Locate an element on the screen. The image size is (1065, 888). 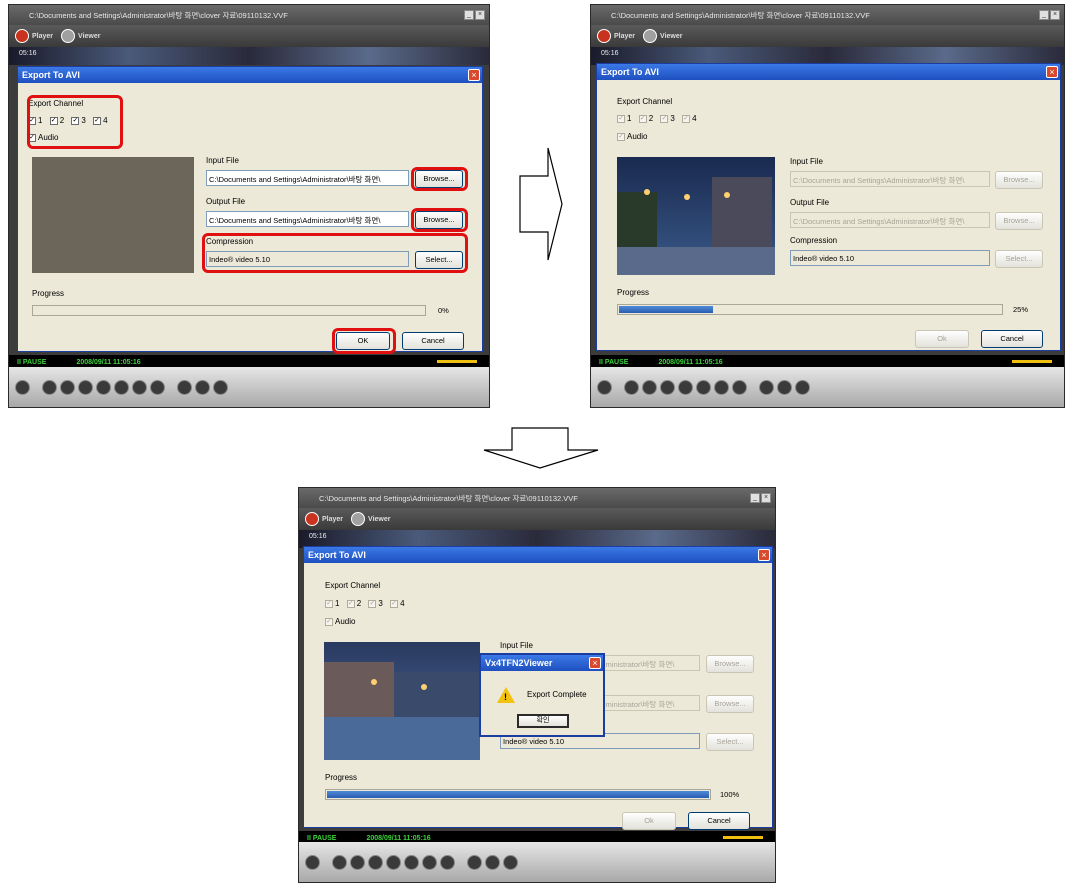
message-ok-button: 확인 is located at coordinates (543, 721).